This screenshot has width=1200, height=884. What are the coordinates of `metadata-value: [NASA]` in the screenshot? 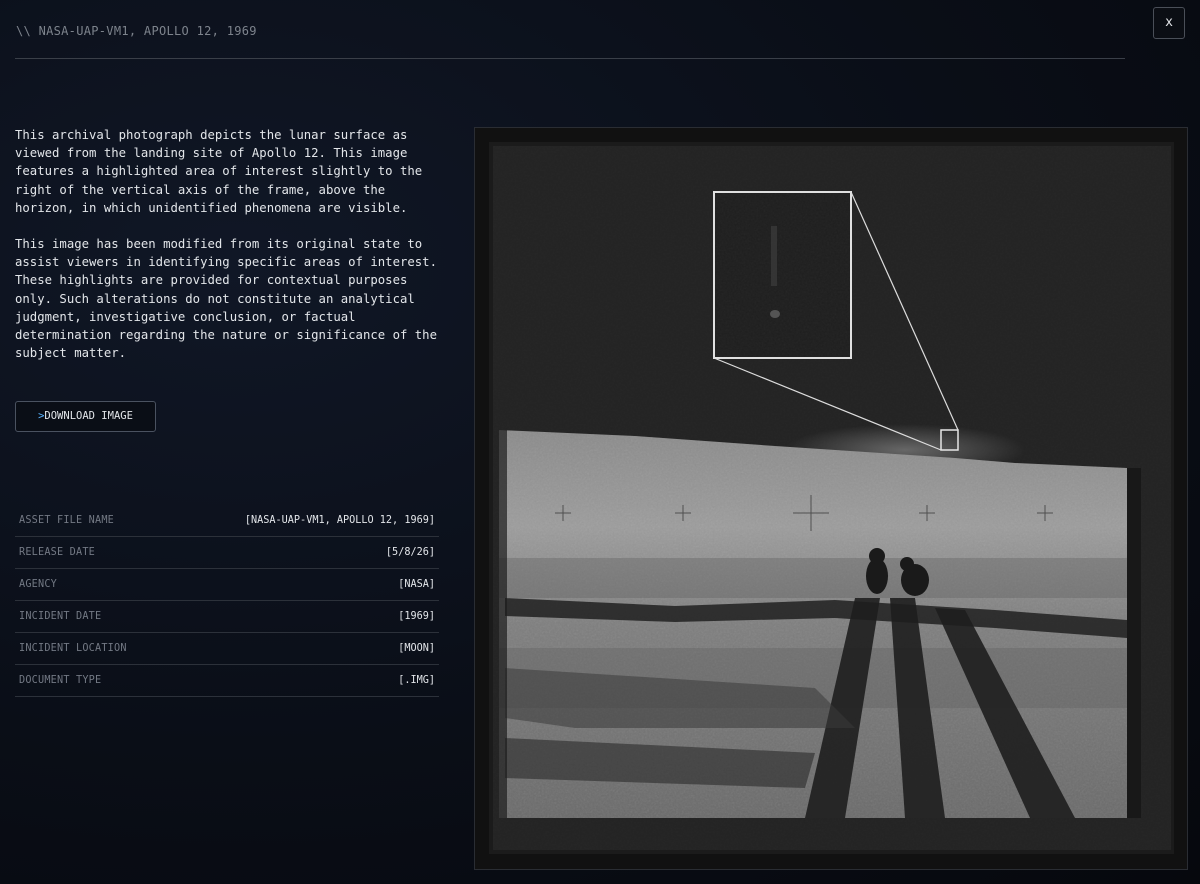 It's located at (416, 584).